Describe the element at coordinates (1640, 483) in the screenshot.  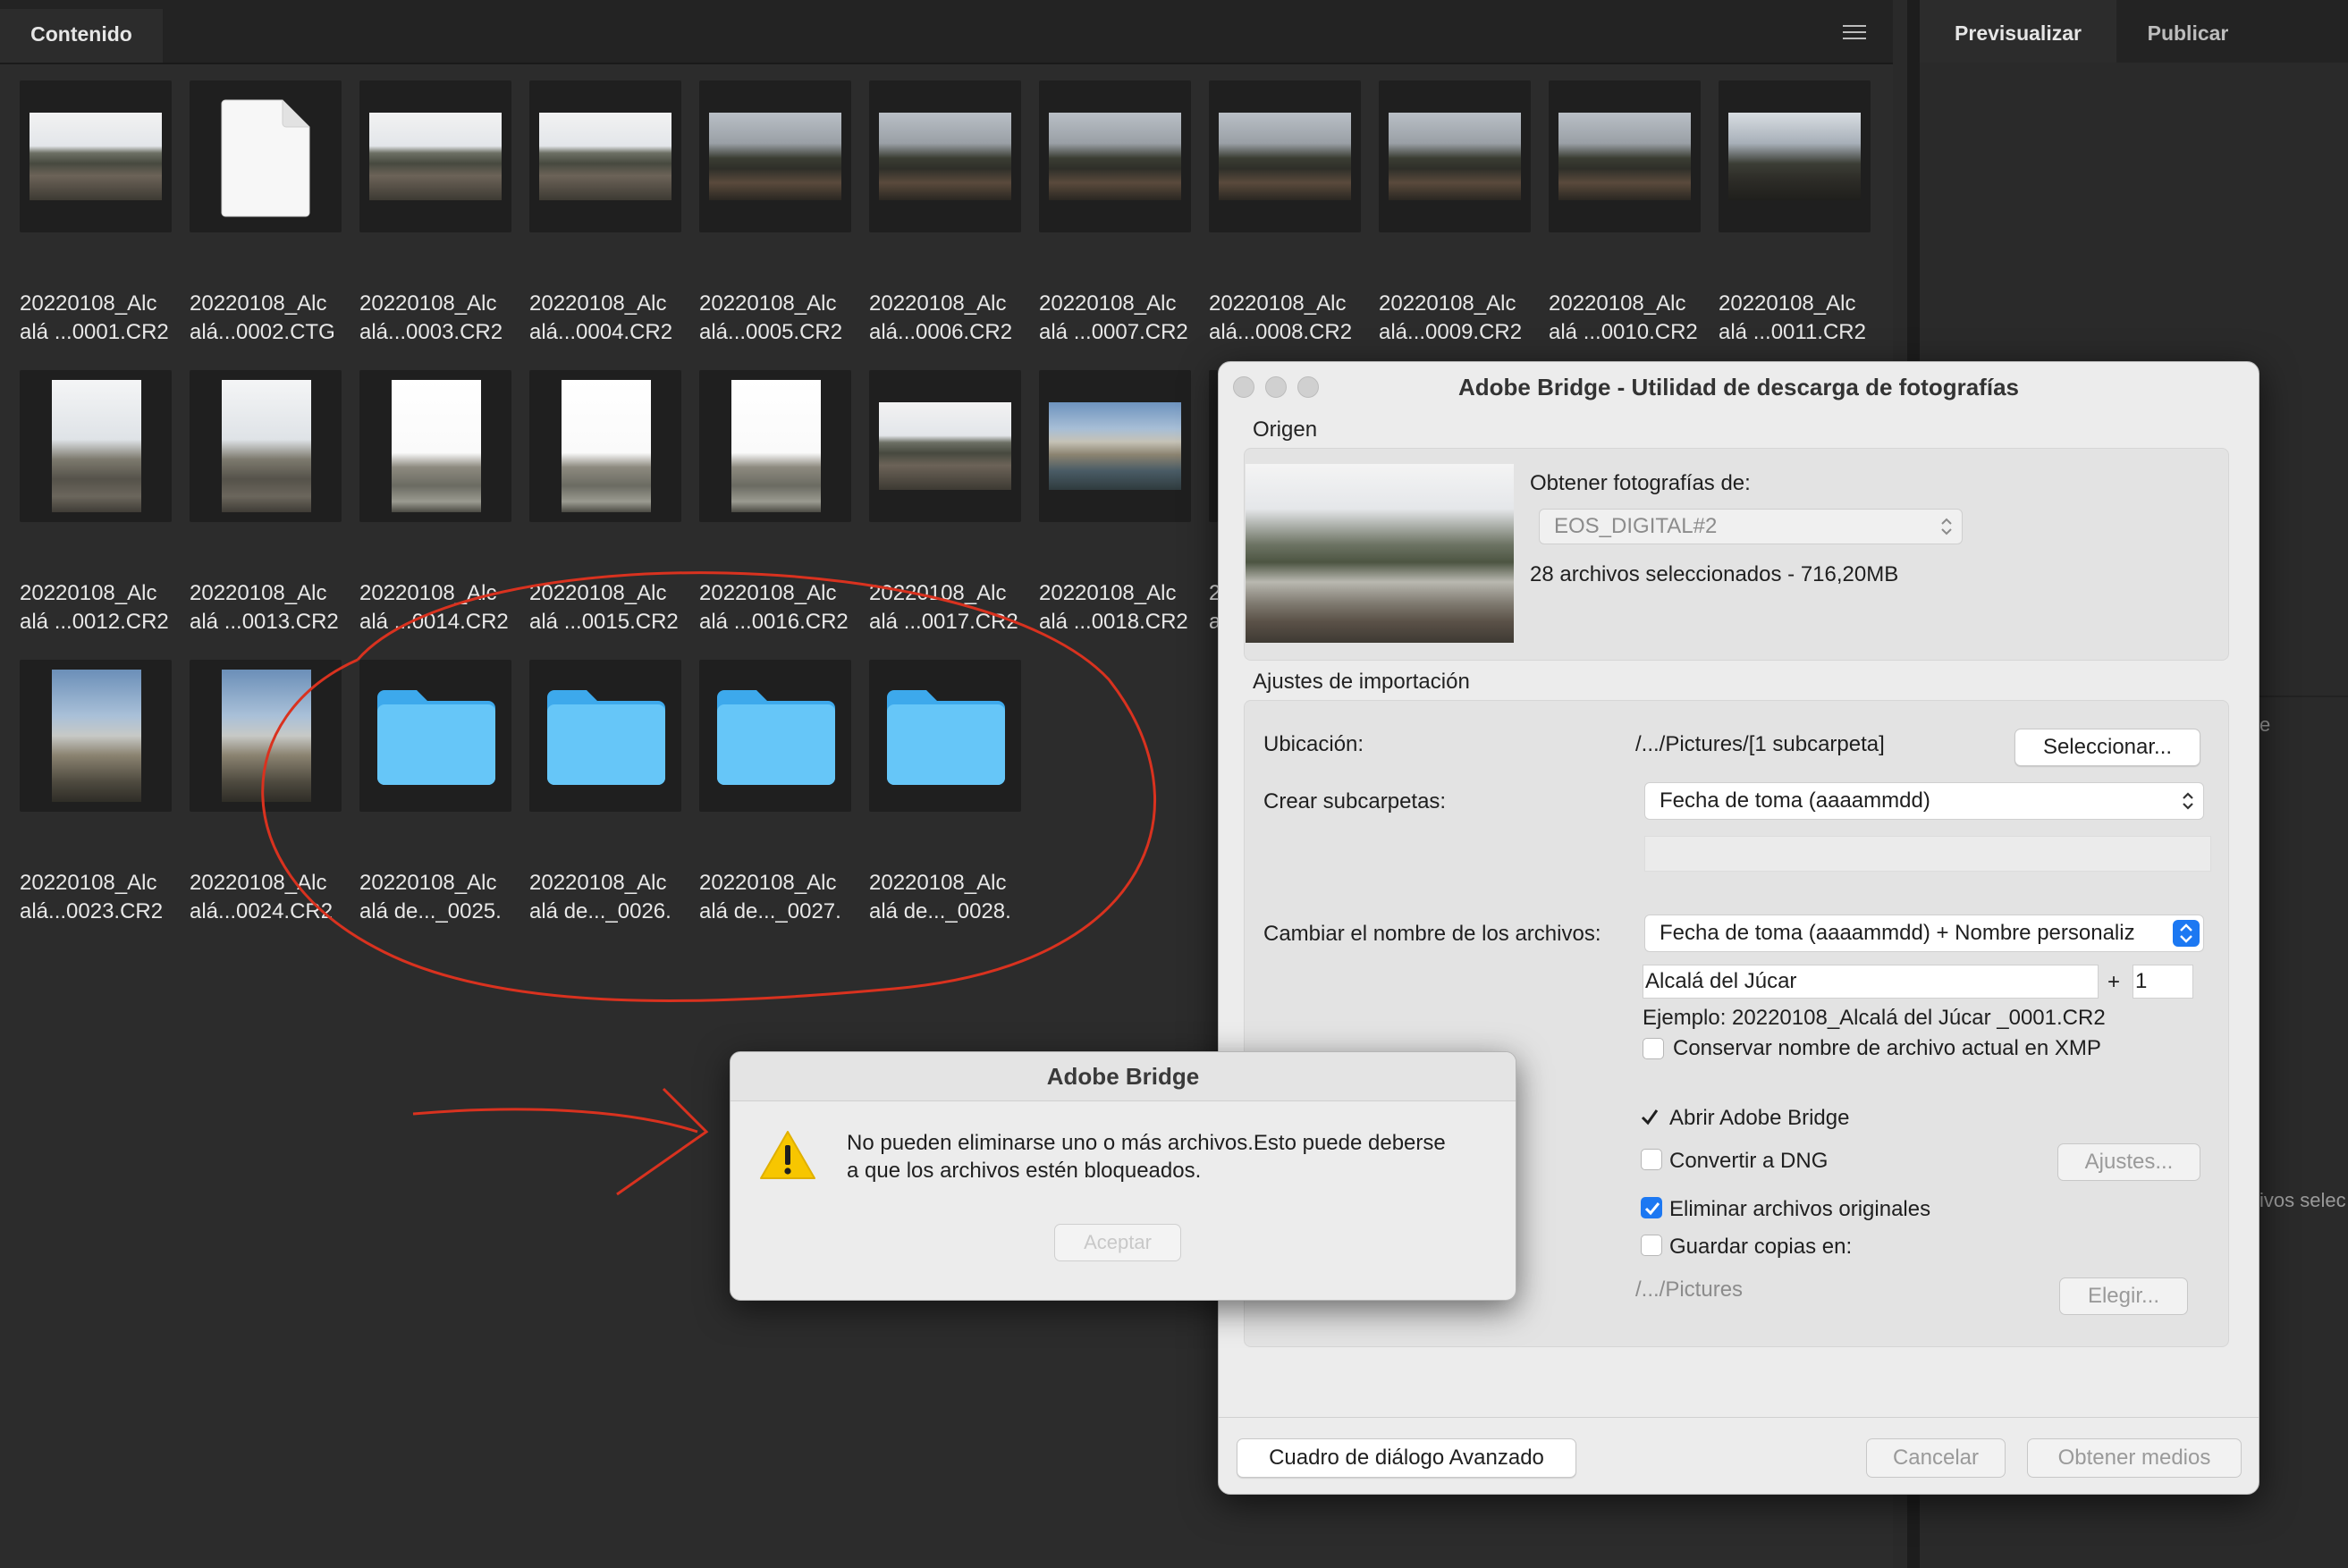
I see `get-photos-from-label: Obtener fotografías de:` at that location.